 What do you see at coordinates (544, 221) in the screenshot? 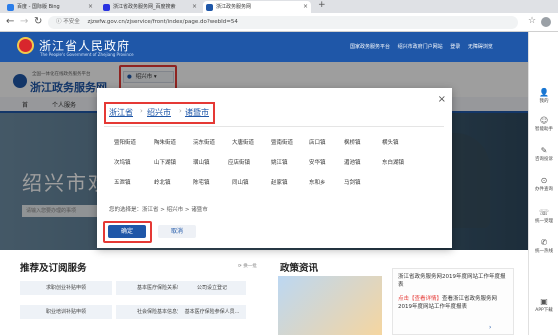
I see `sidebar-item-label: 统一受理` at bounding box center [544, 221].